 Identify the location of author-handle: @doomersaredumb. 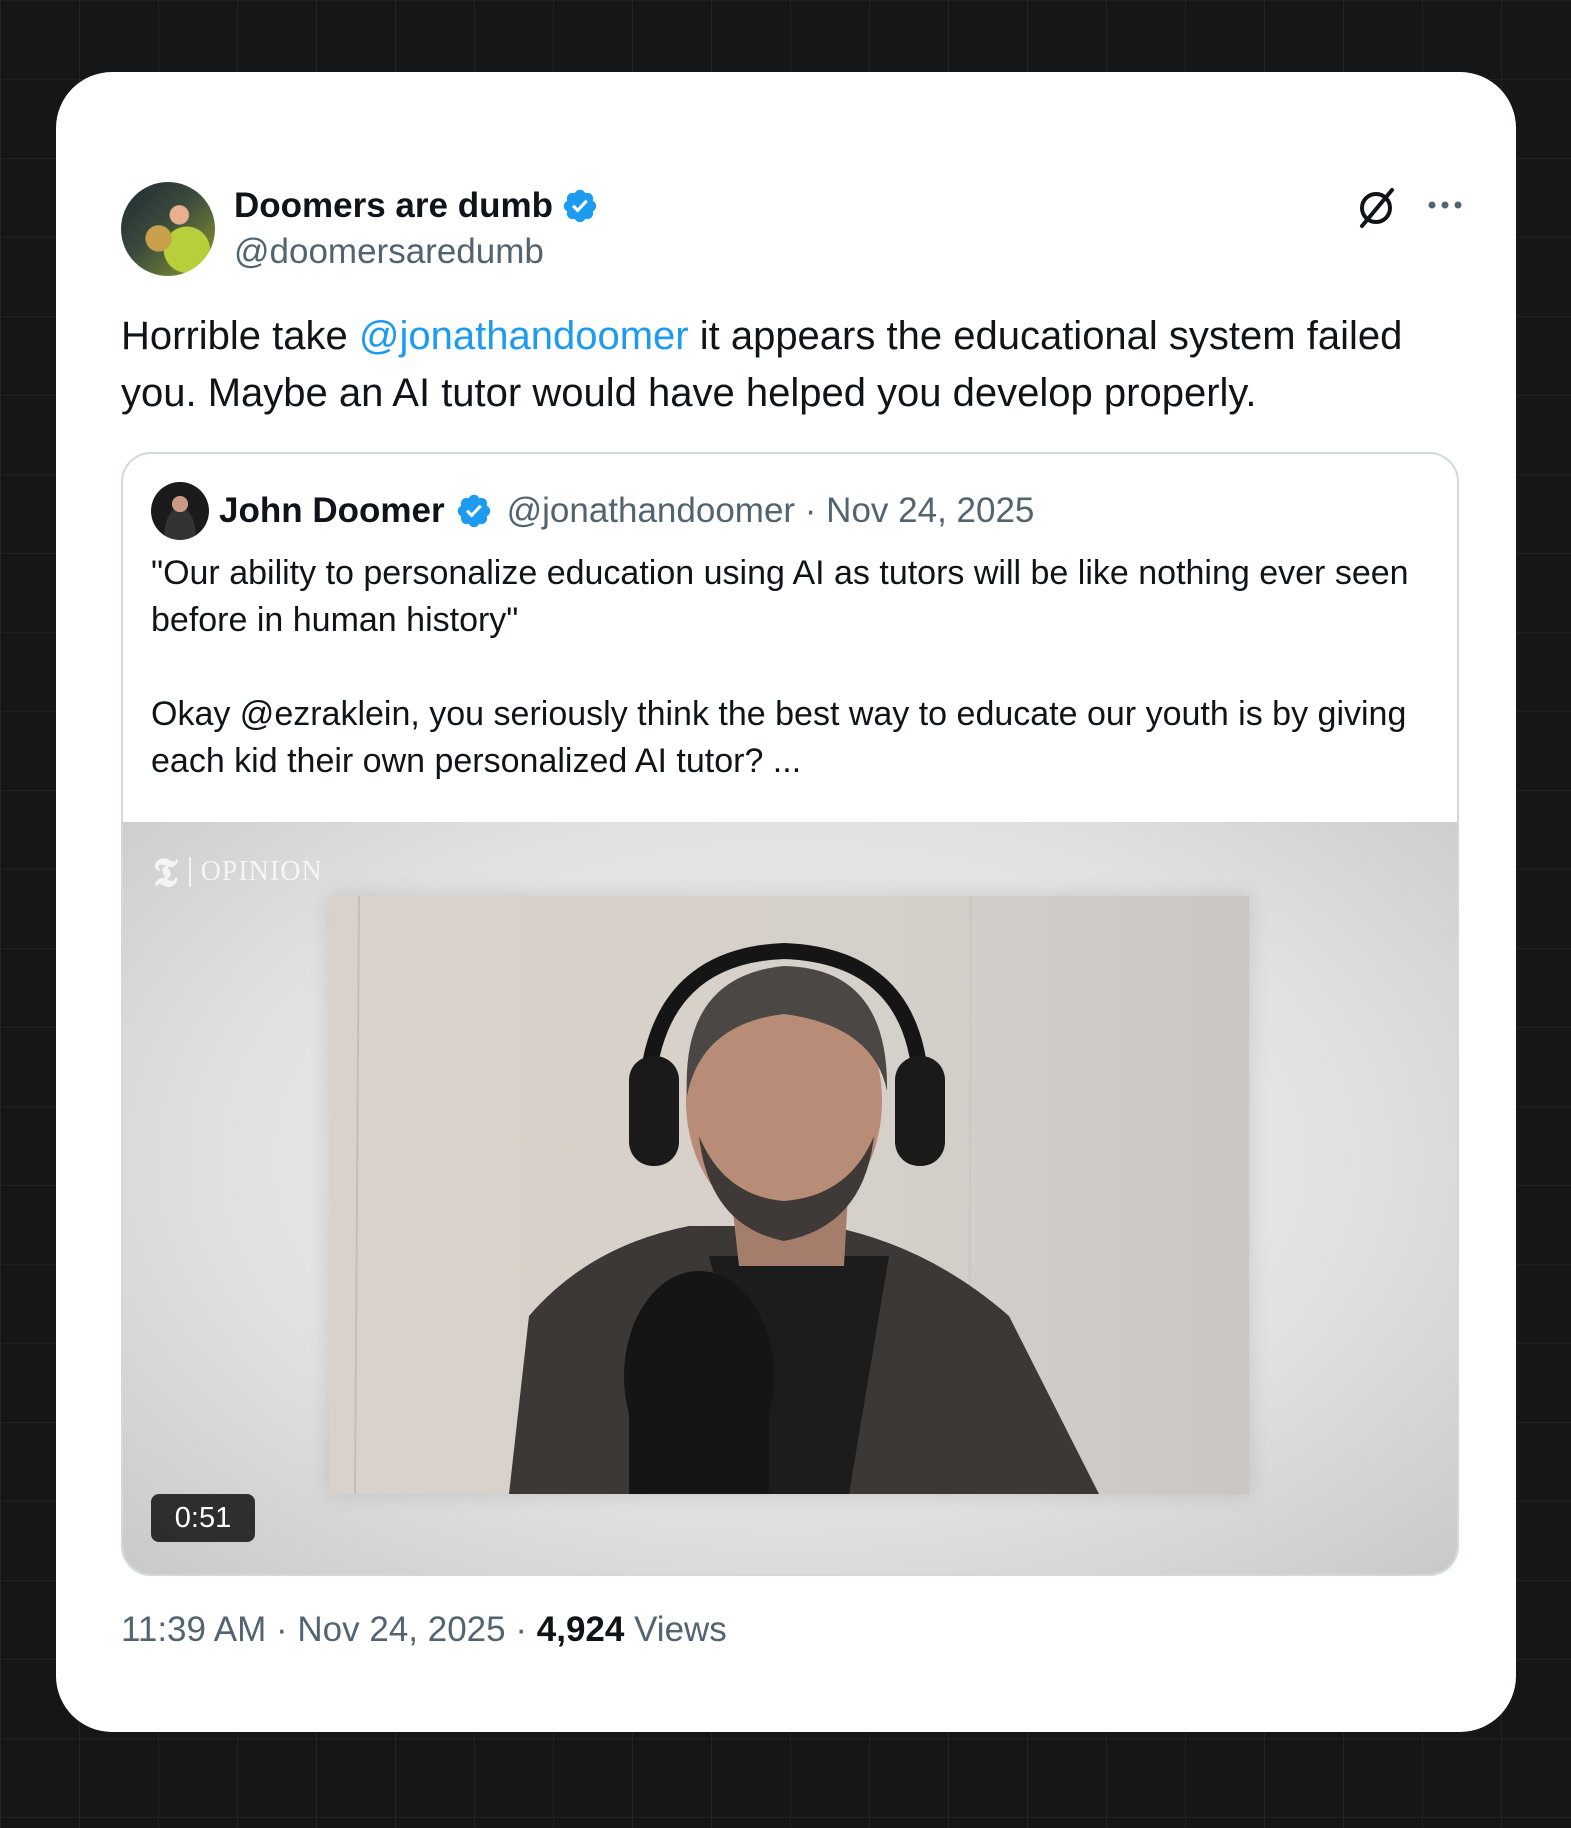
(389, 252).